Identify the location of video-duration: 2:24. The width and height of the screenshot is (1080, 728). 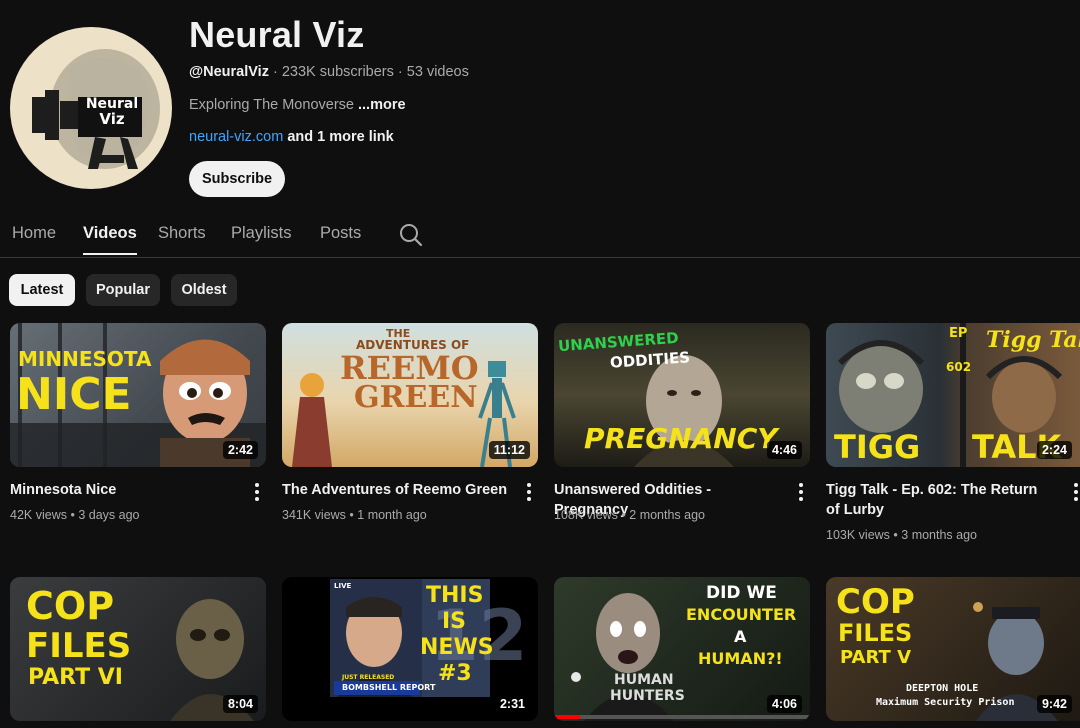
(1054, 450).